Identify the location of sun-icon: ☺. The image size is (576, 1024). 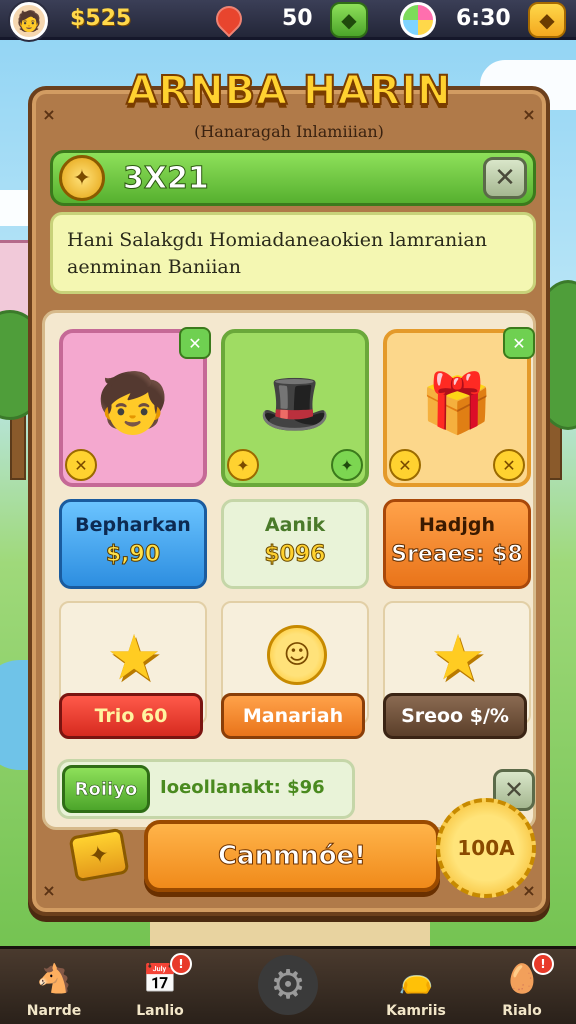
(297, 655).